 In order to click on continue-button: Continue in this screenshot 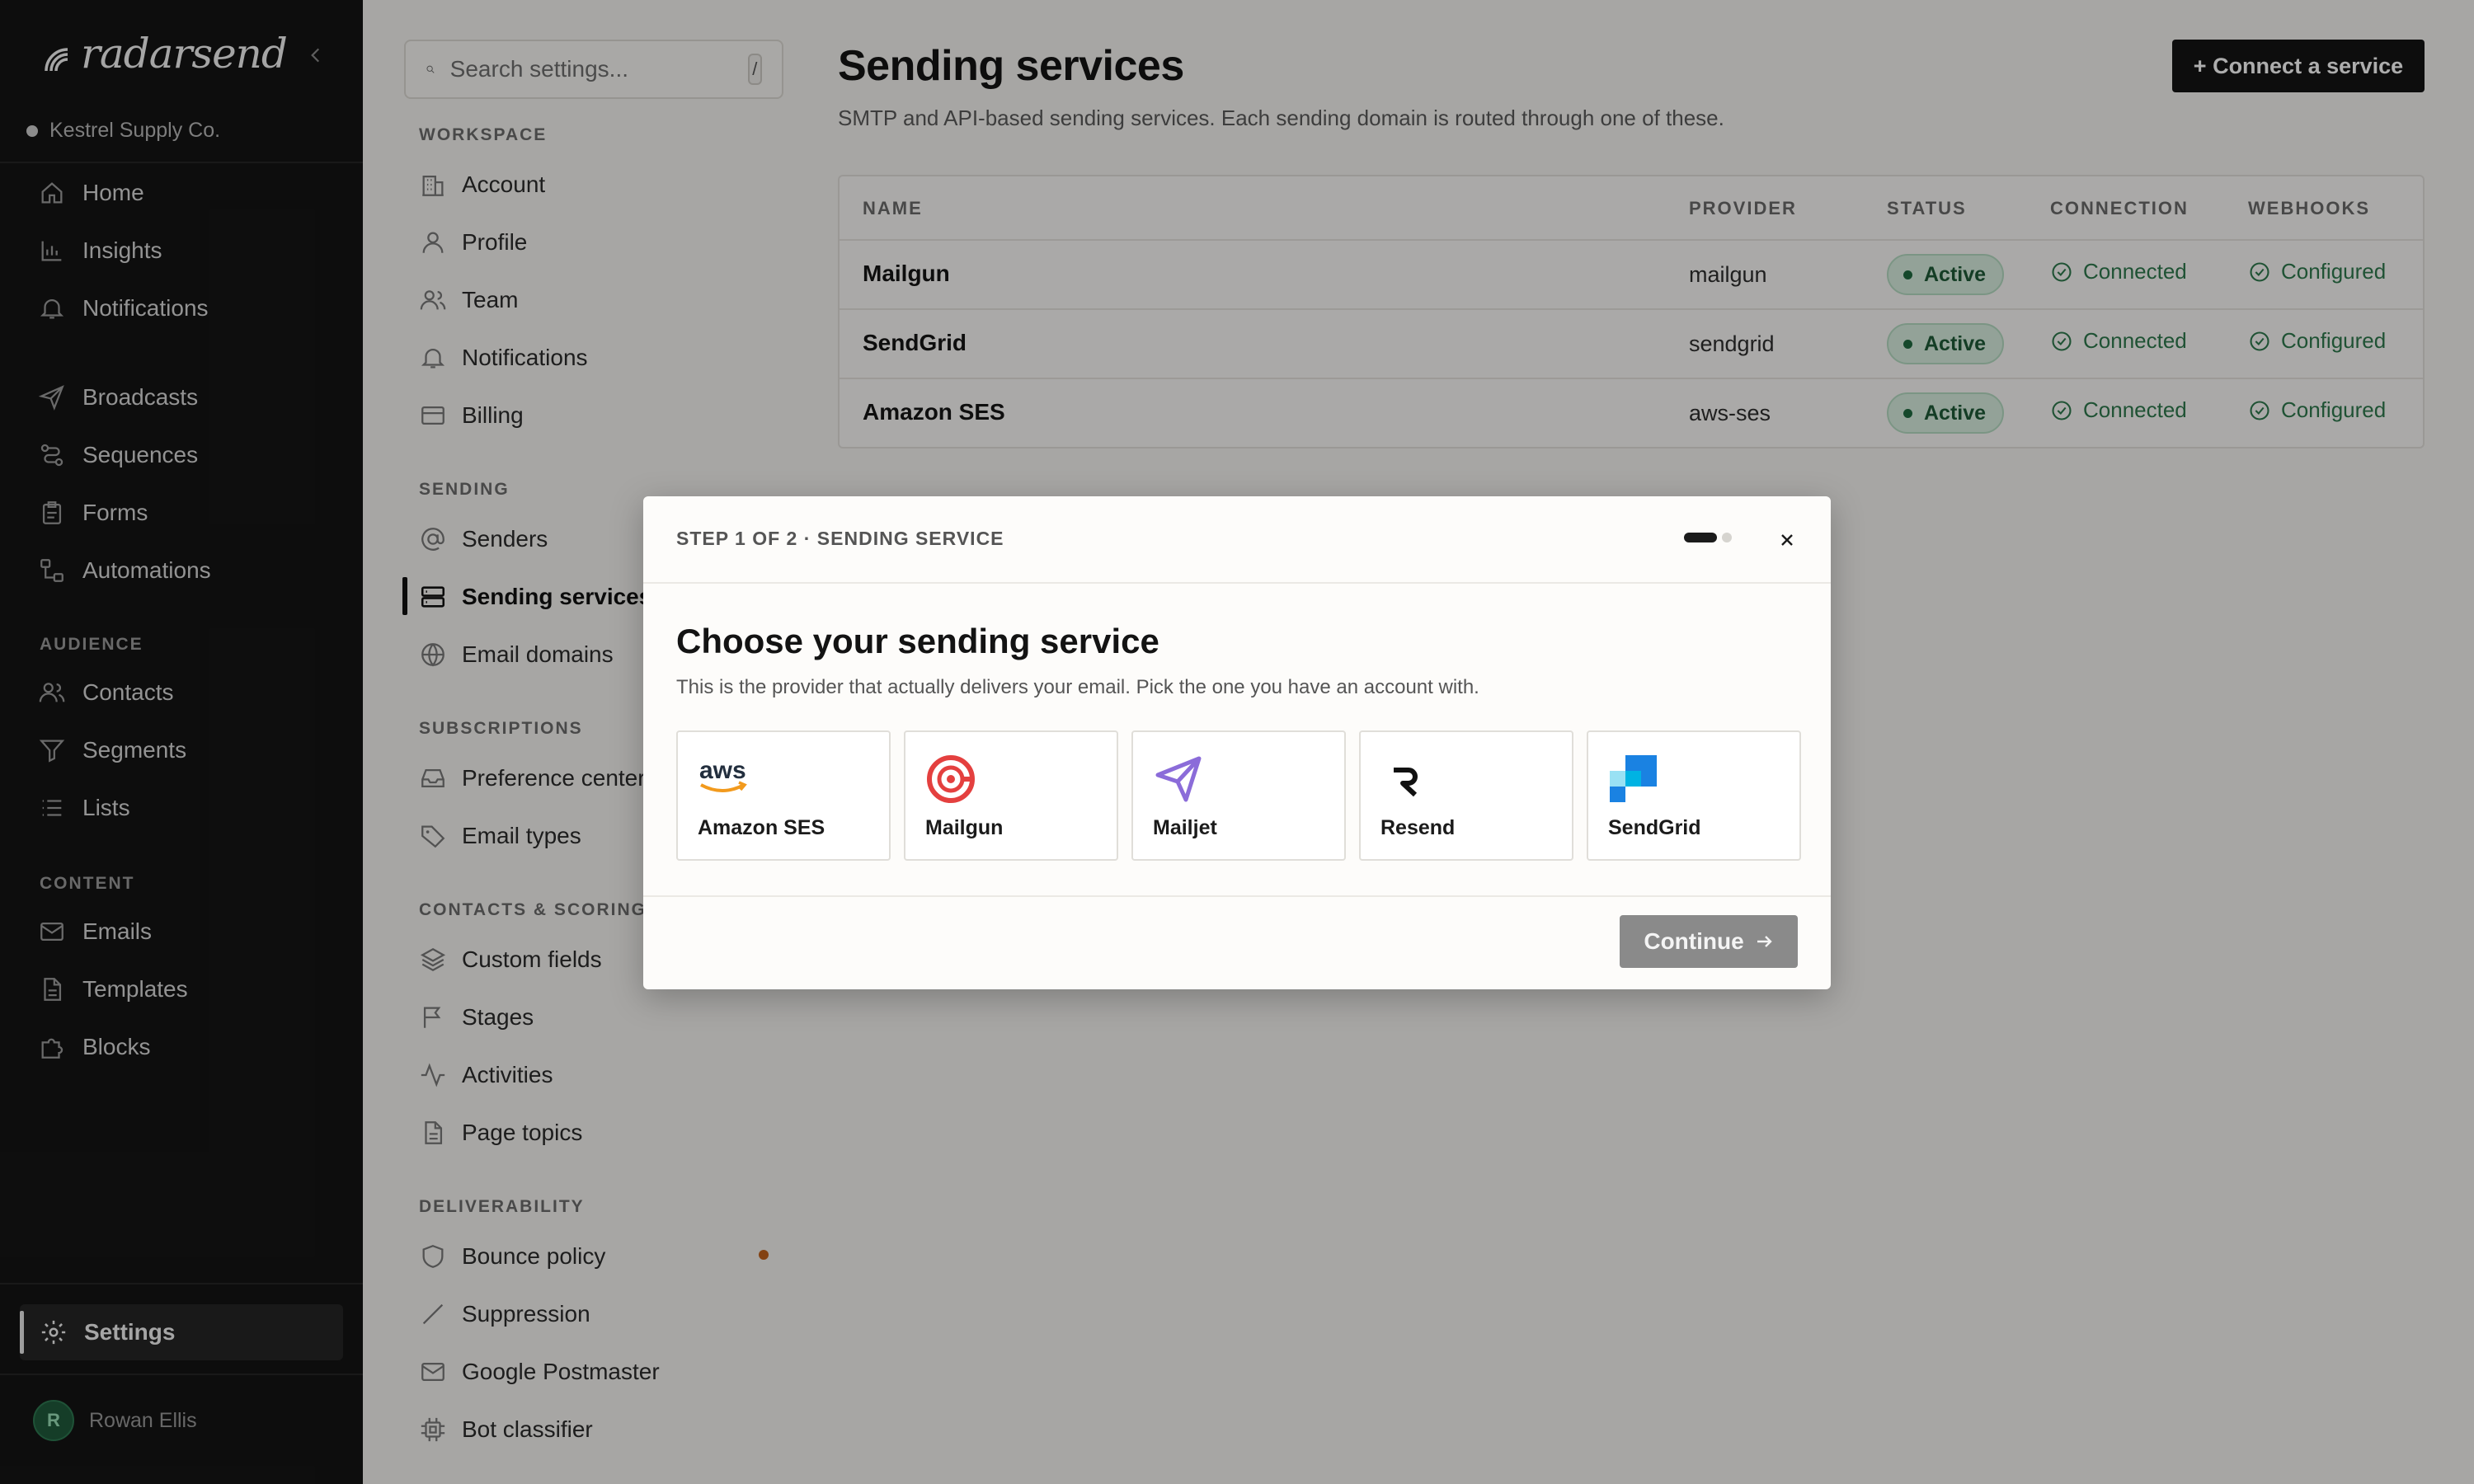, I will do `click(1709, 942)`.